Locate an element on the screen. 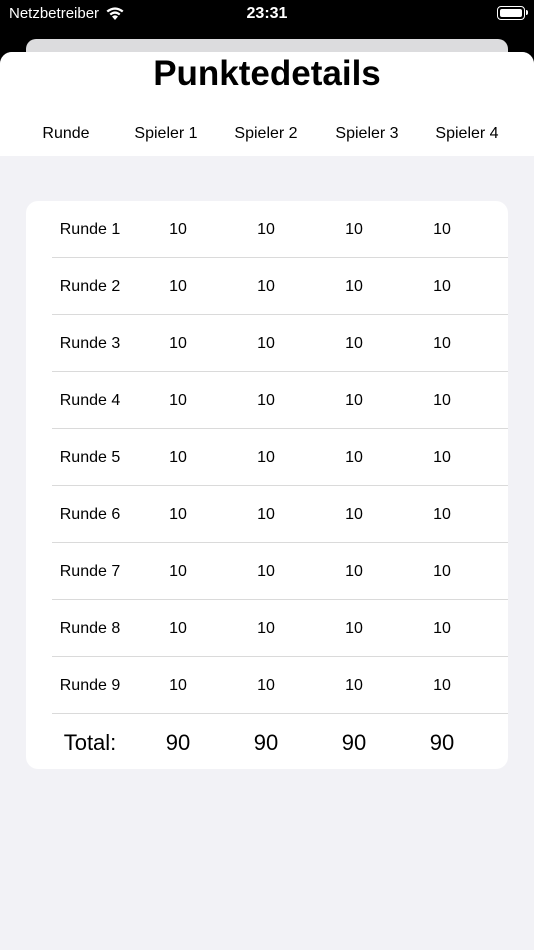 This screenshot has width=534, height=950. total-score-player-2: 90 is located at coordinates (266, 742).